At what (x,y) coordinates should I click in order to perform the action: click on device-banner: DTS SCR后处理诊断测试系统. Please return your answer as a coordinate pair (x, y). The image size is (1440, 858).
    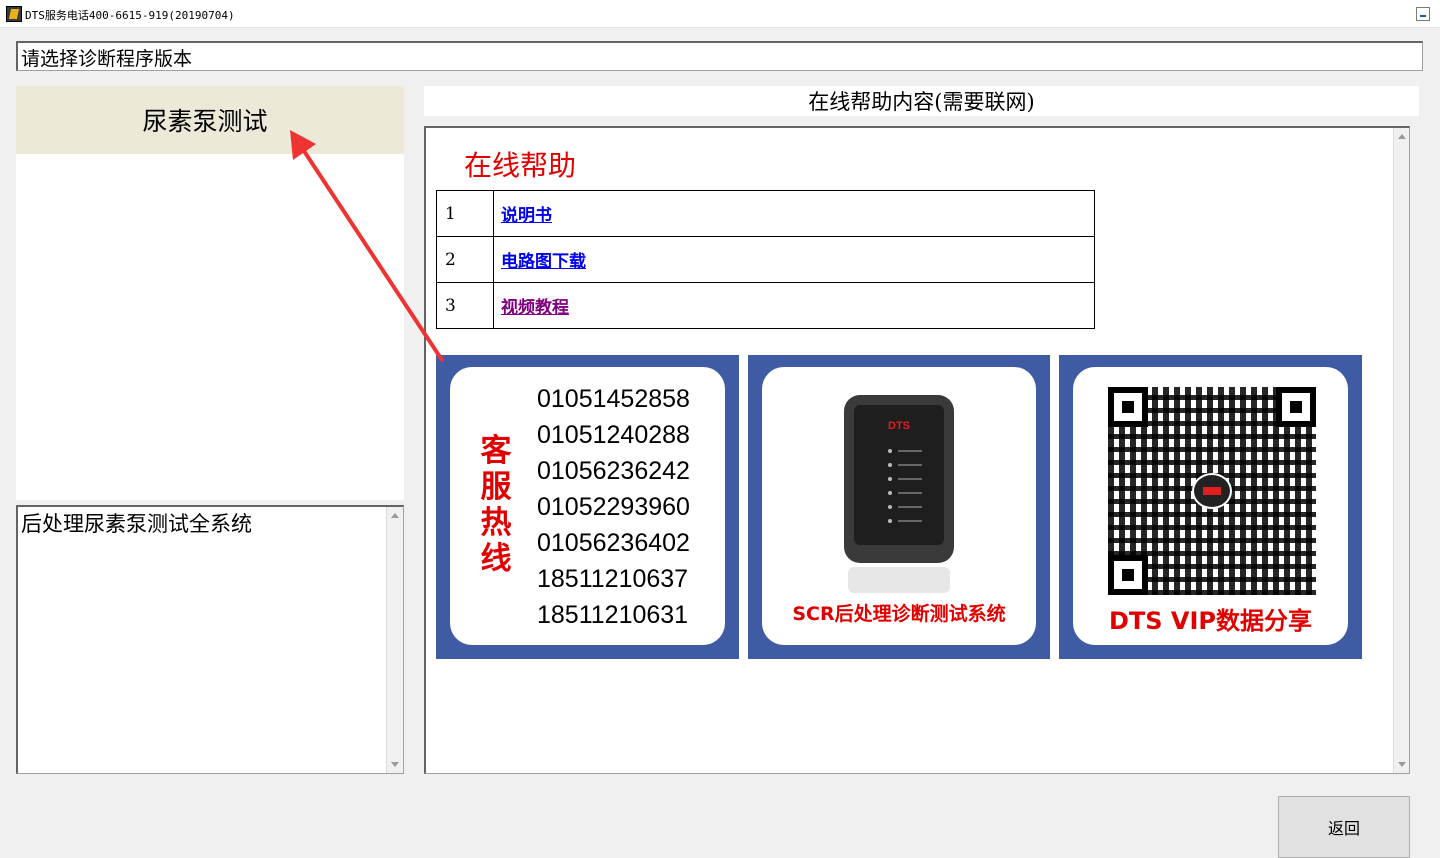
    Looking at the image, I should click on (899, 507).